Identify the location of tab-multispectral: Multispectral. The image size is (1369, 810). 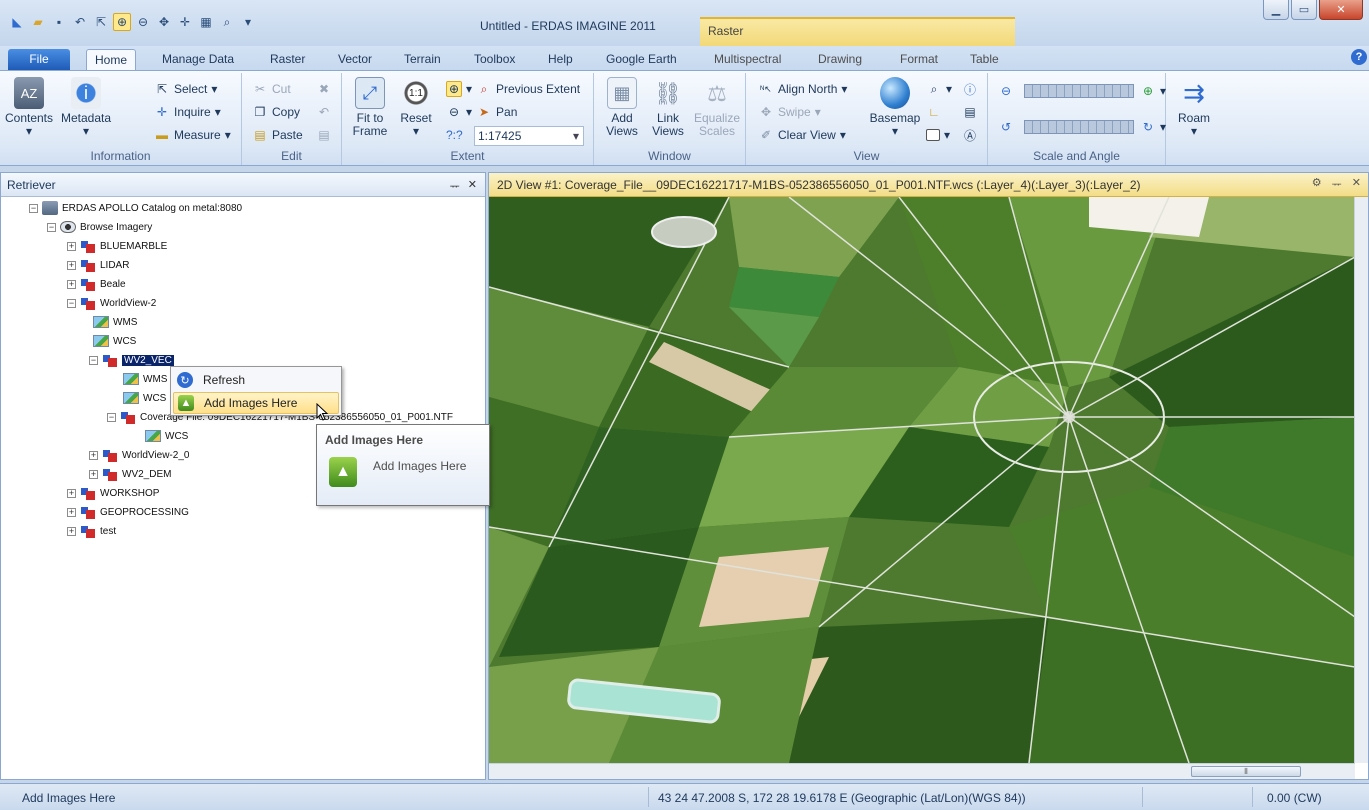
(747, 59).